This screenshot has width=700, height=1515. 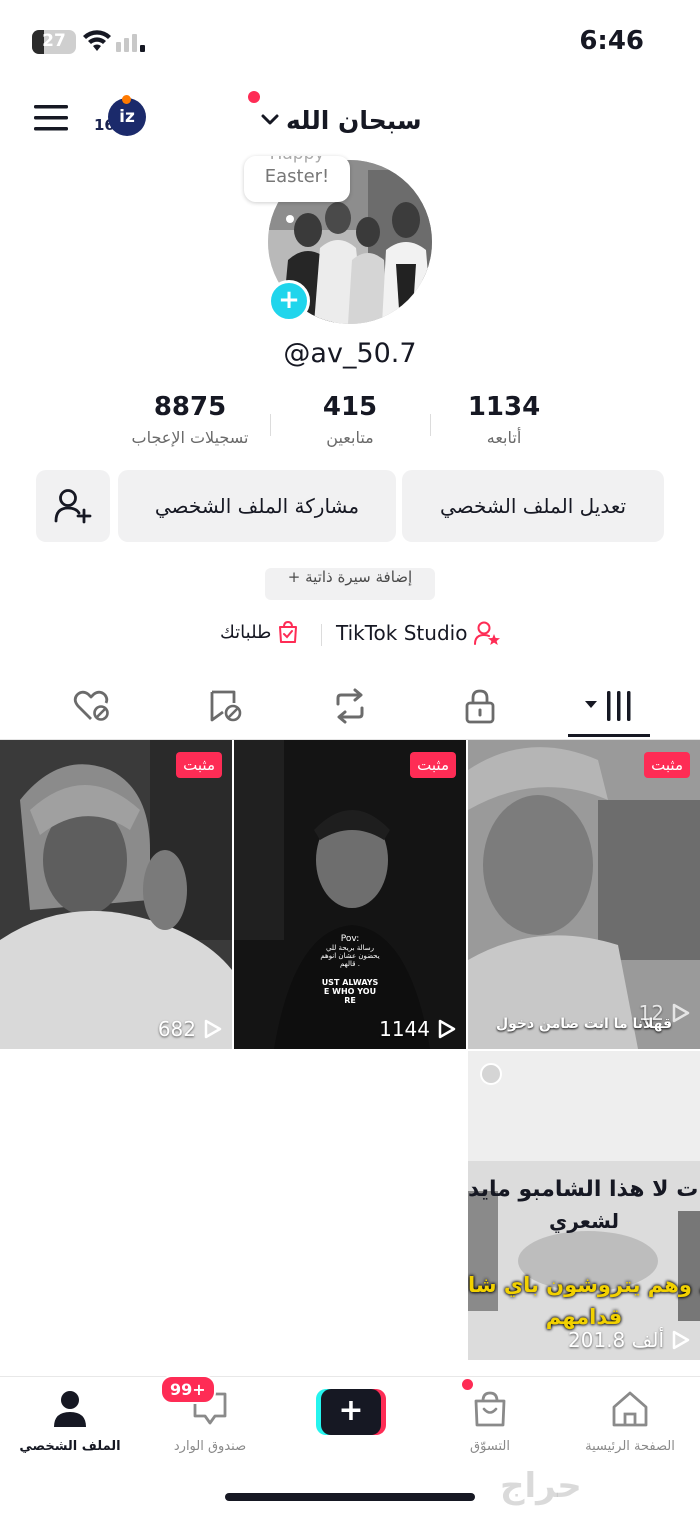 I want to click on tab-private, so click(x=480, y=706).